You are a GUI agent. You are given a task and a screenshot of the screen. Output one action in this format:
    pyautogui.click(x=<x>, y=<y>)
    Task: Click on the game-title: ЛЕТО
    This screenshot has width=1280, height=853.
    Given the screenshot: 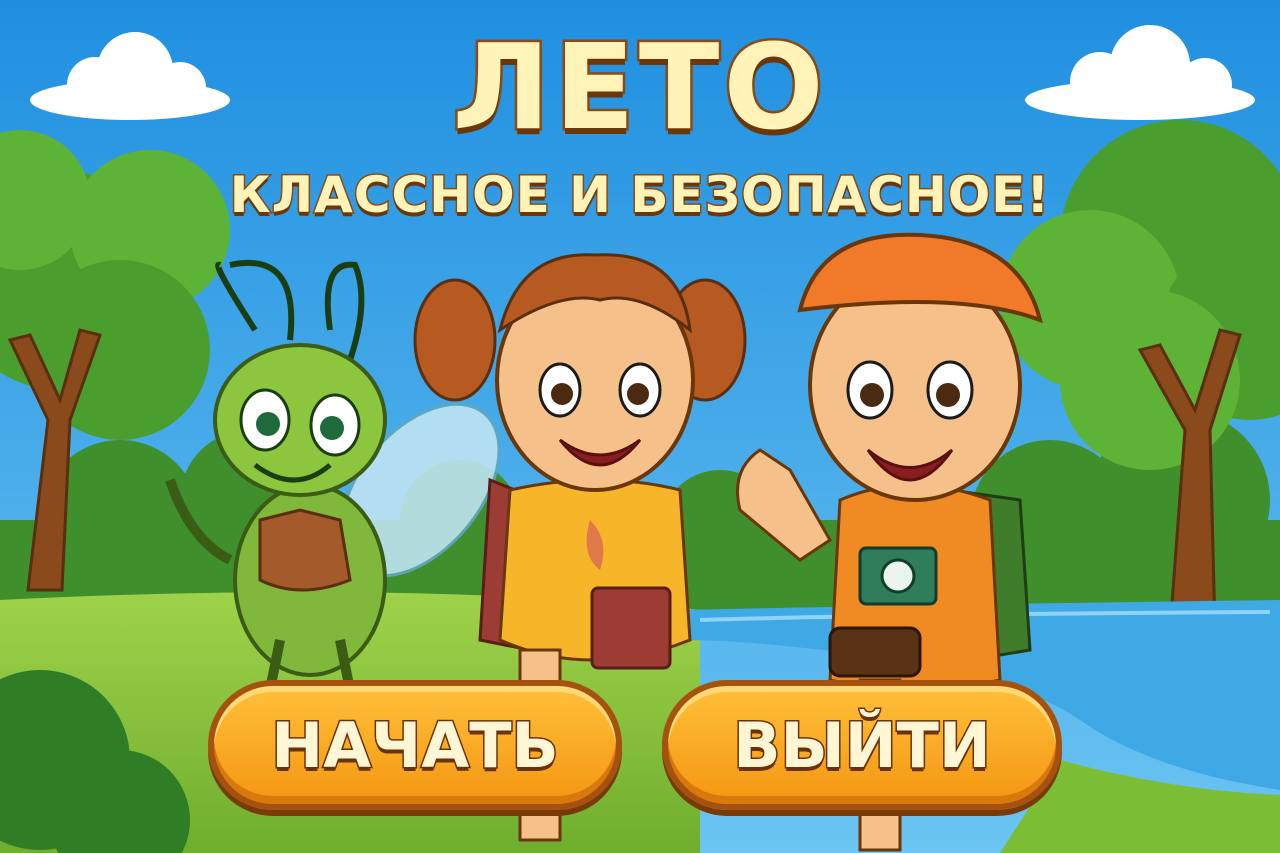 What is the action you would take?
    pyautogui.click(x=639, y=87)
    